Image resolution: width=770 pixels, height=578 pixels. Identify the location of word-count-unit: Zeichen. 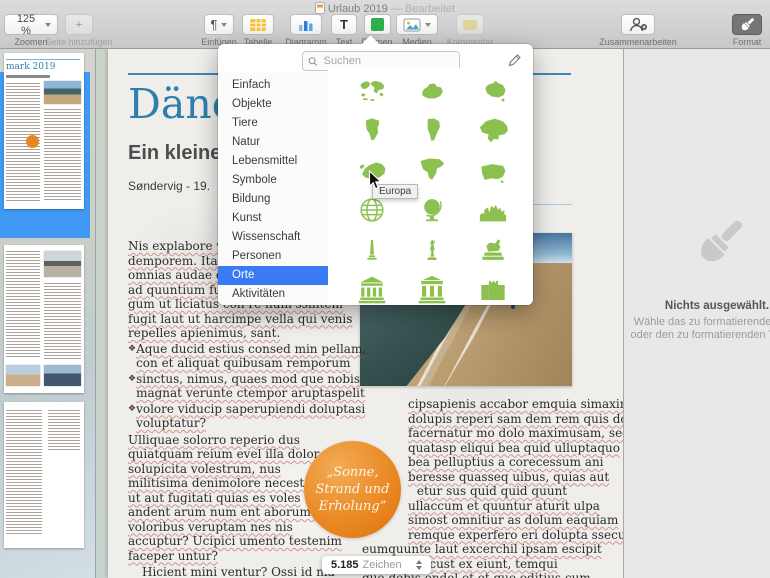
(382, 565).